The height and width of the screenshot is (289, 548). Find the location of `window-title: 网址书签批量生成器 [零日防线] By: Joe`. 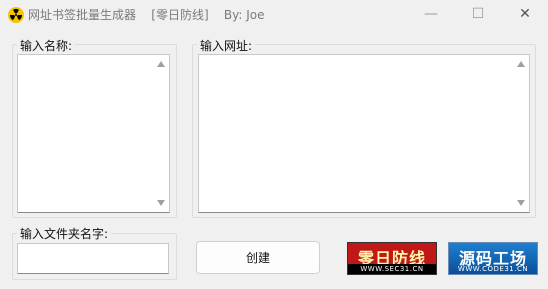

window-title: 网址书签批量生成器 [零日防线] By: Joe is located at coordinates (146, 15).